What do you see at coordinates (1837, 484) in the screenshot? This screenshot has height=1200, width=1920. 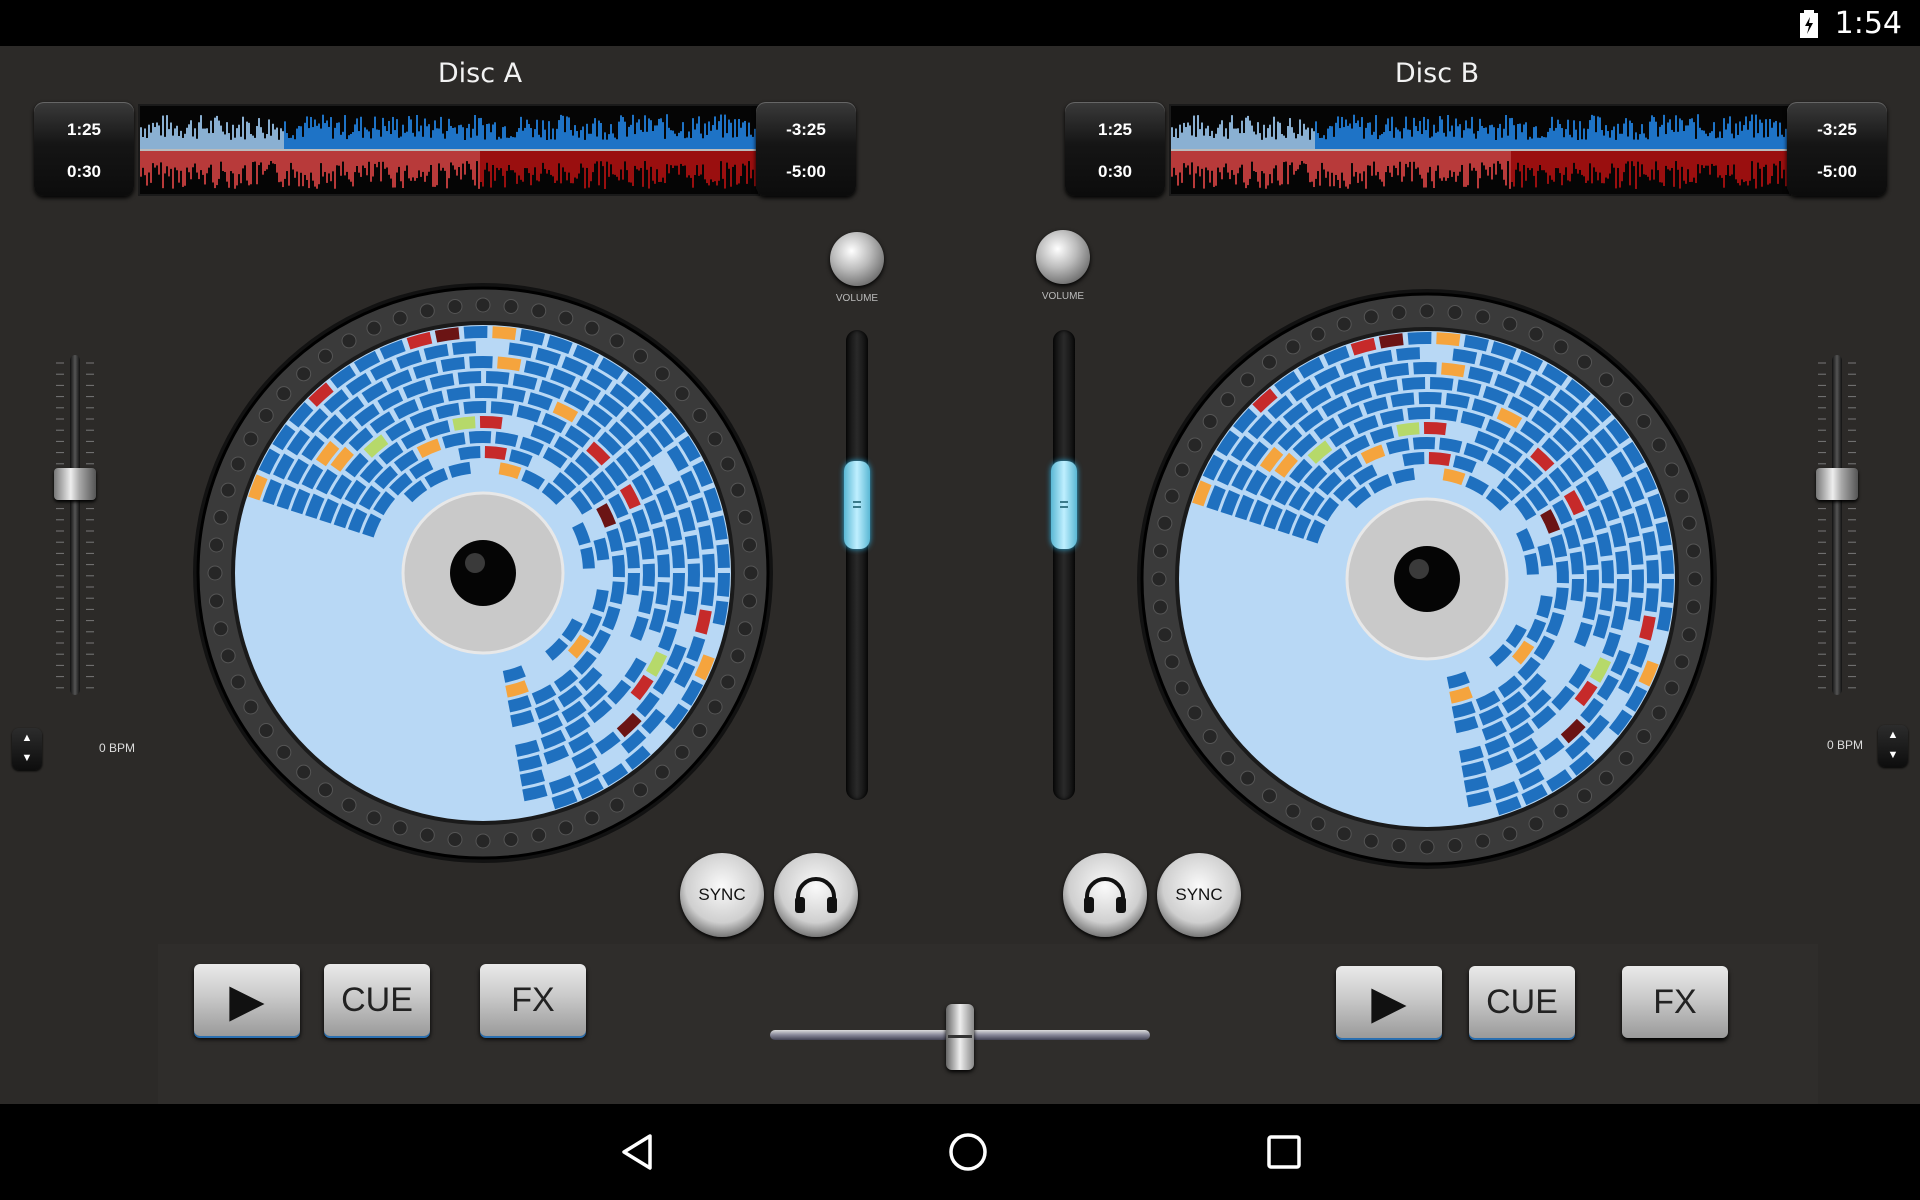 I see `deck-b-pitch-thumb` at bounding box center [1837, 484].